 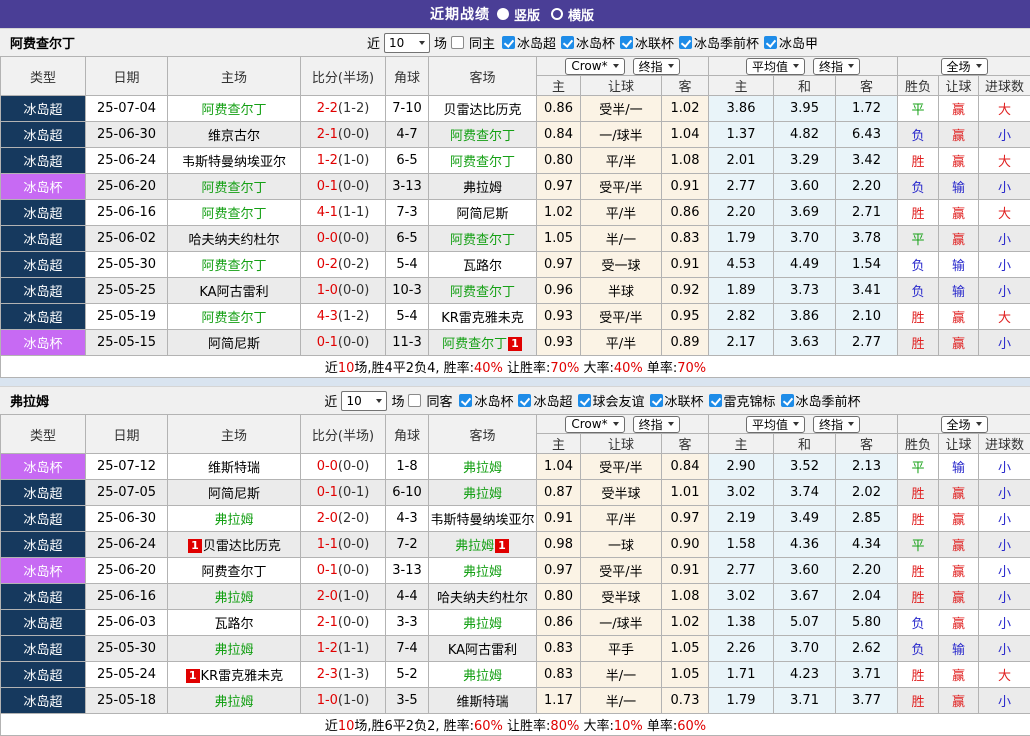 What do you see at coordinates (867, 343) in the screenshot?
I see `avg-away-odds-cell: 2.77` at bounding box center [867, 343].